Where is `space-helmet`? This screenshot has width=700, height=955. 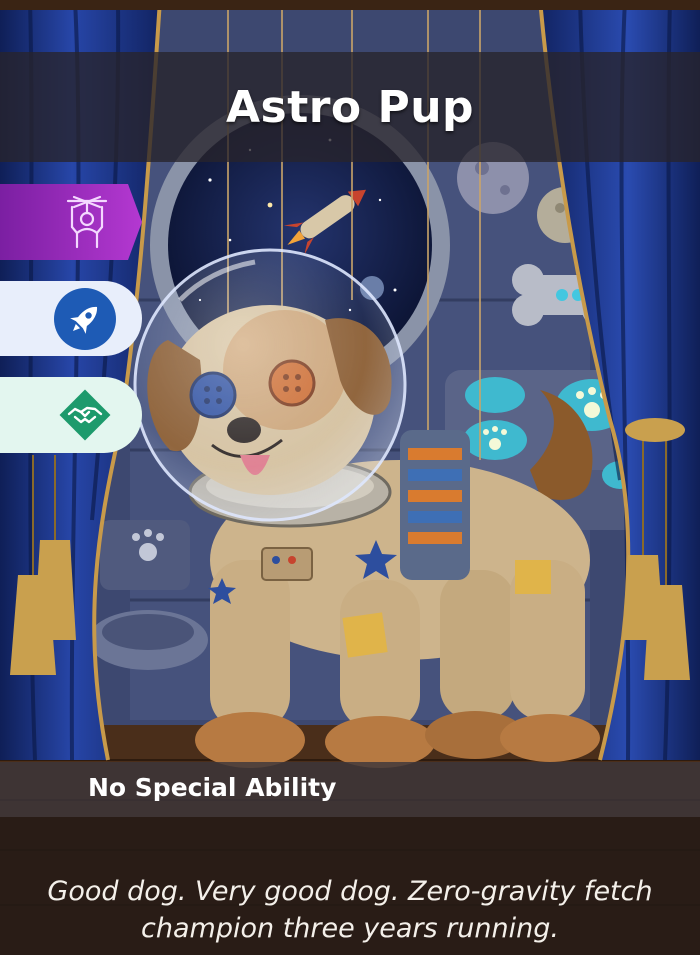 space-helmet is located at coordinates (270, 385).